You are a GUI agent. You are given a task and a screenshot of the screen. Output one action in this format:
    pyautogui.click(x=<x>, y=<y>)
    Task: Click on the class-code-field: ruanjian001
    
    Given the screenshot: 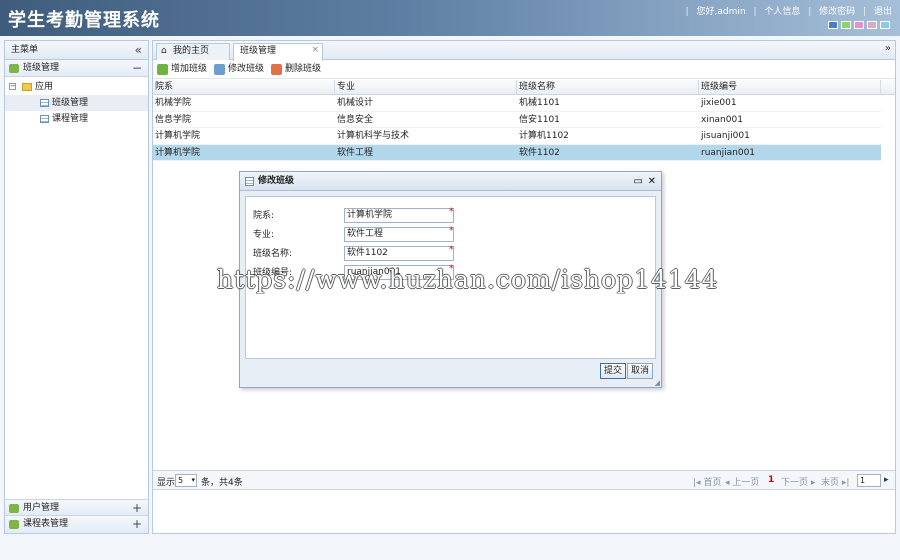 What is the action you would take?
    pyautogui.click(x=399, y=272)
    